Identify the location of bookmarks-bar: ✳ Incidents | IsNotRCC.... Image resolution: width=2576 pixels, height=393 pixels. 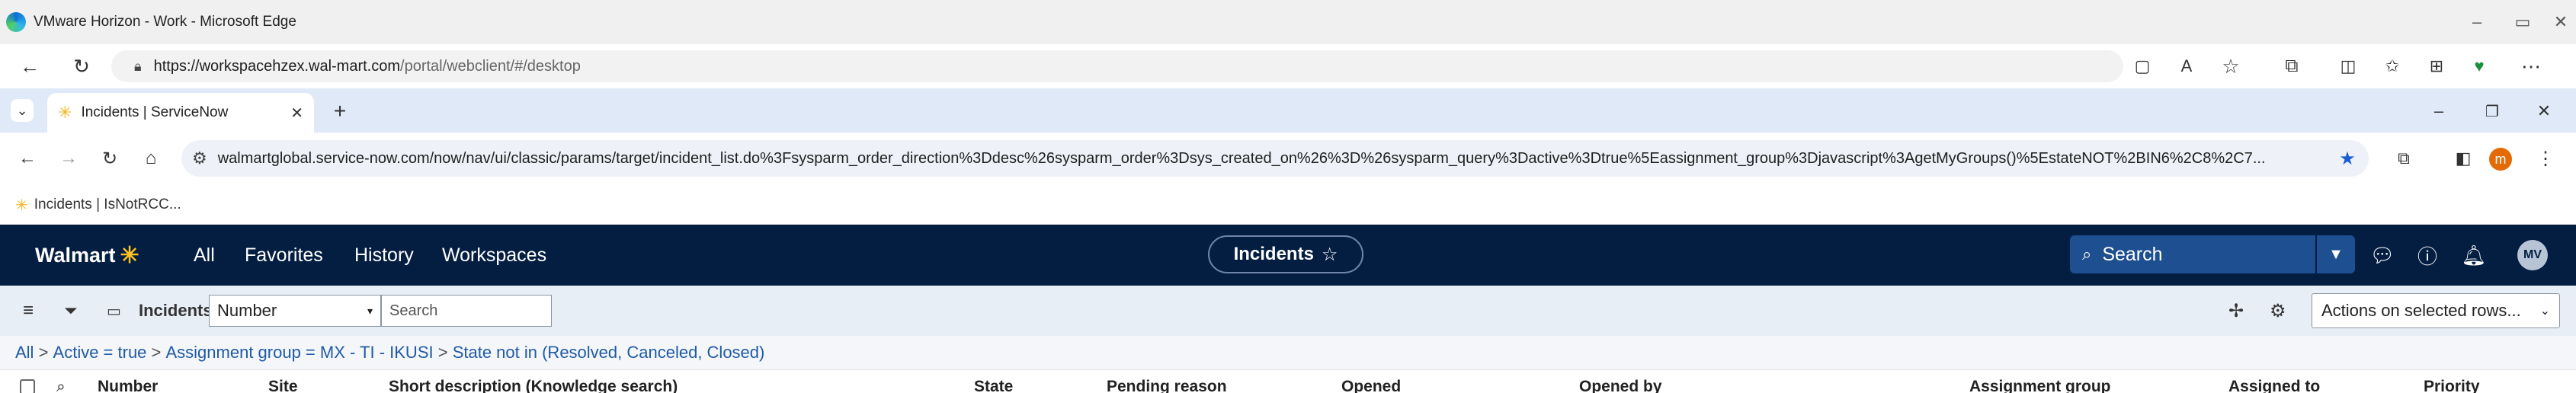
(1288, 206).